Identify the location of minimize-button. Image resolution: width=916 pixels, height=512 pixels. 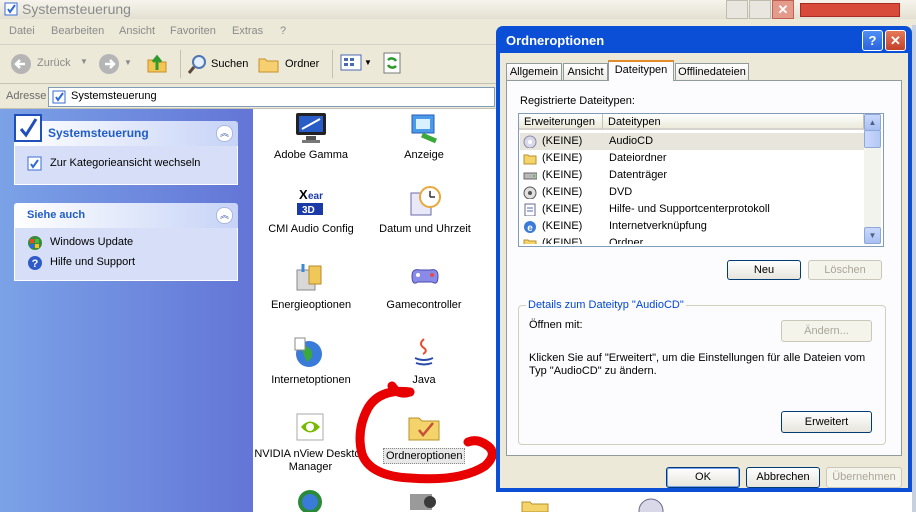
(737, 9).